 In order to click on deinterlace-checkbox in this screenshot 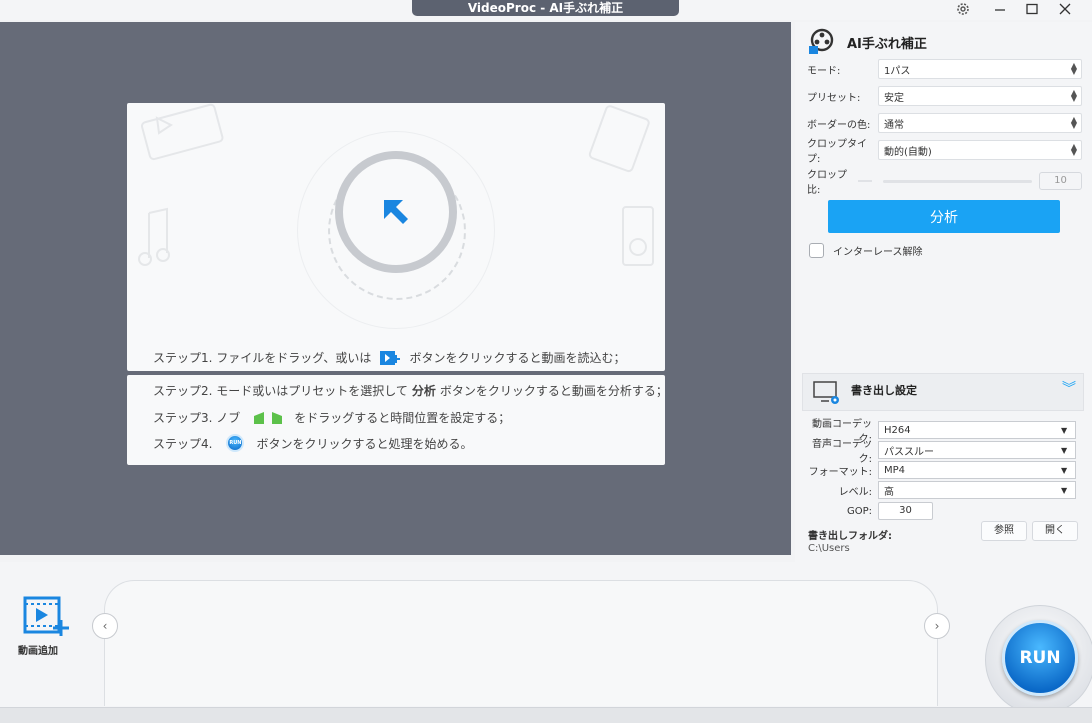, I will do `click(816, 250)`.